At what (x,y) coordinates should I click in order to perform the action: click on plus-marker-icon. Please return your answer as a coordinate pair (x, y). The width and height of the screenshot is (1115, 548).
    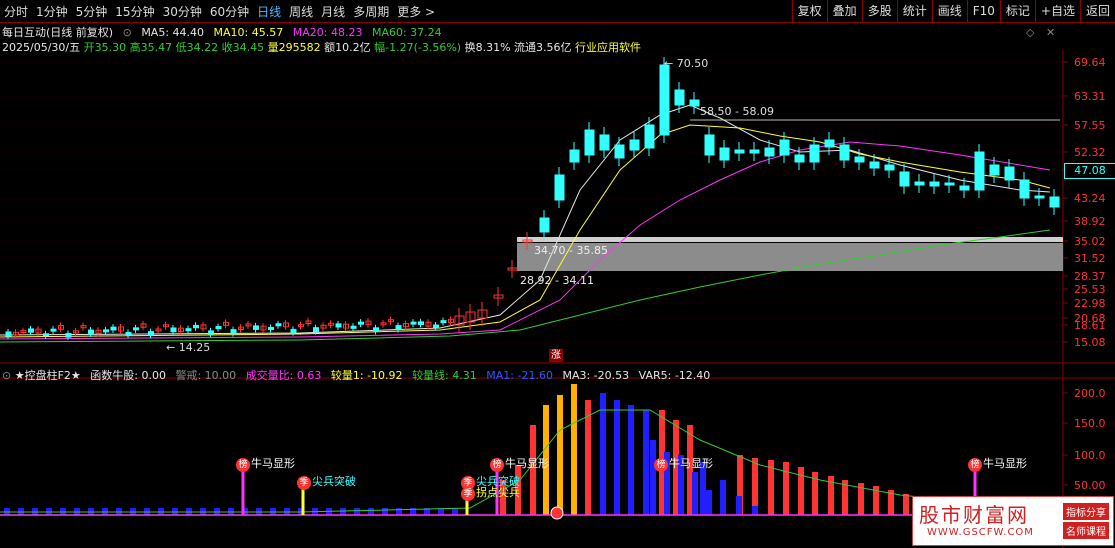
    Looking at the image, I should click on (557, 513).